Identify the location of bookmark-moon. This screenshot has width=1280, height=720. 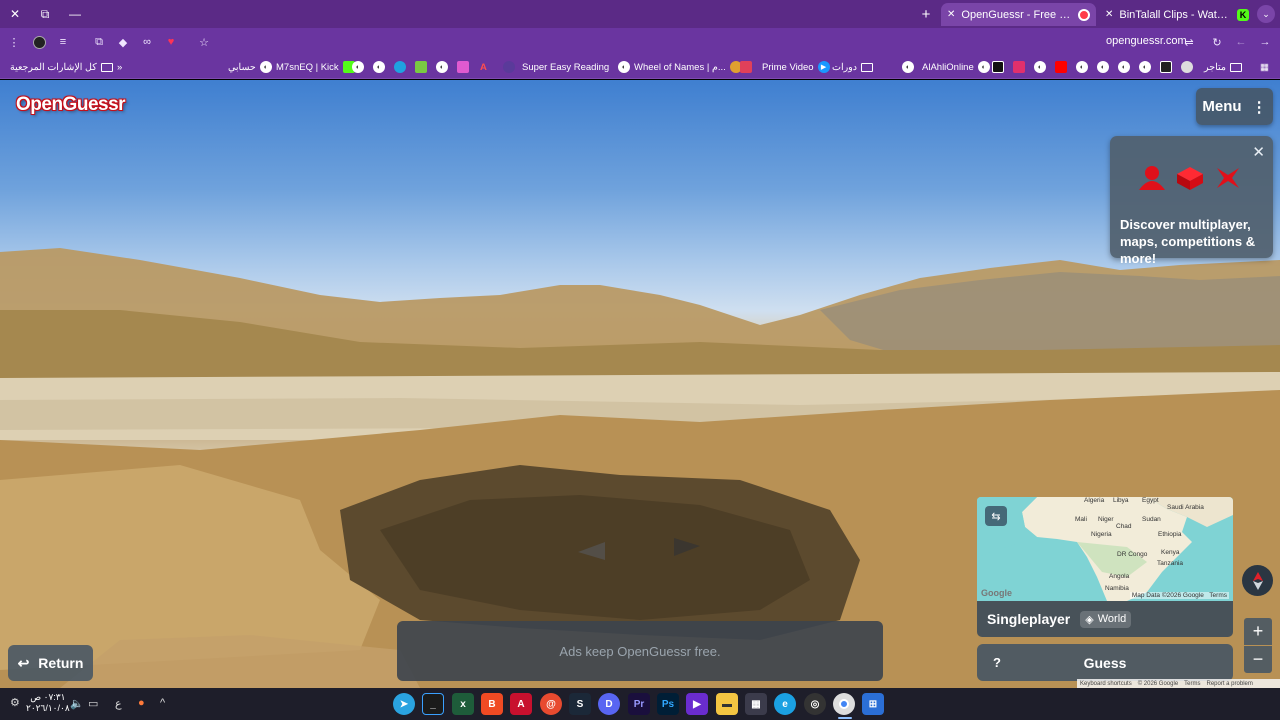
(509, 67).